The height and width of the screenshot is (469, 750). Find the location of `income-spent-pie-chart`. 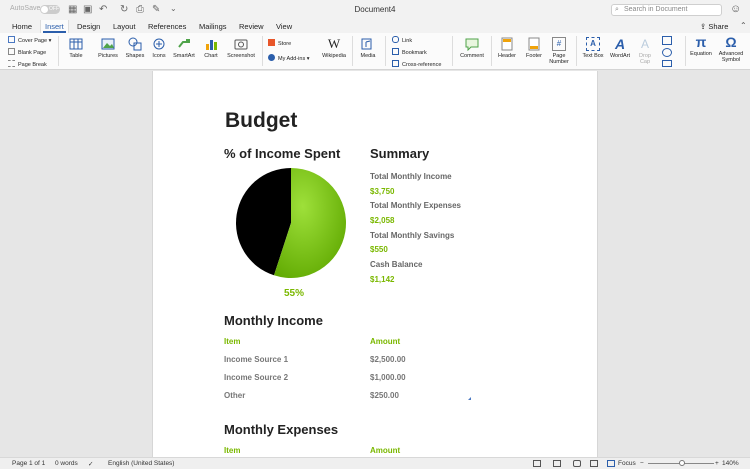

income-spent-pie-chart is located at coordinates (291, 223).